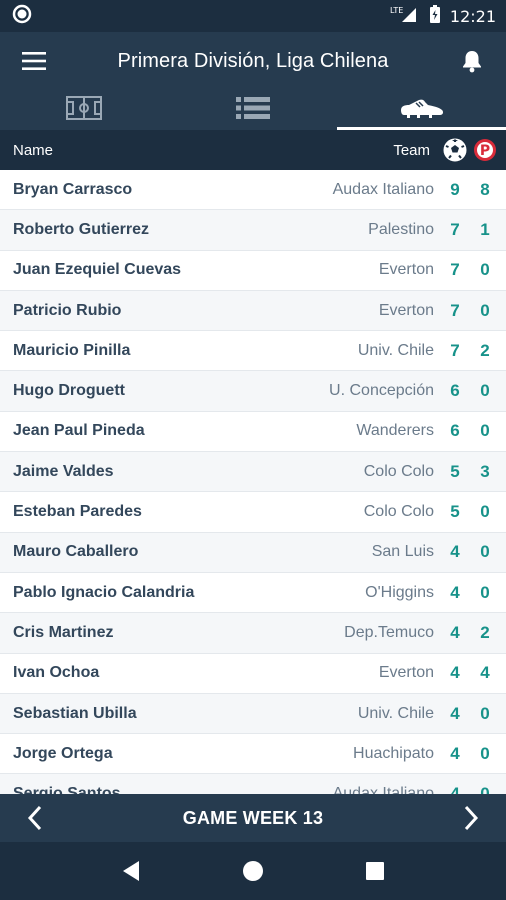  I want to click on player-name: Sergio Santos, so click(67, 789).